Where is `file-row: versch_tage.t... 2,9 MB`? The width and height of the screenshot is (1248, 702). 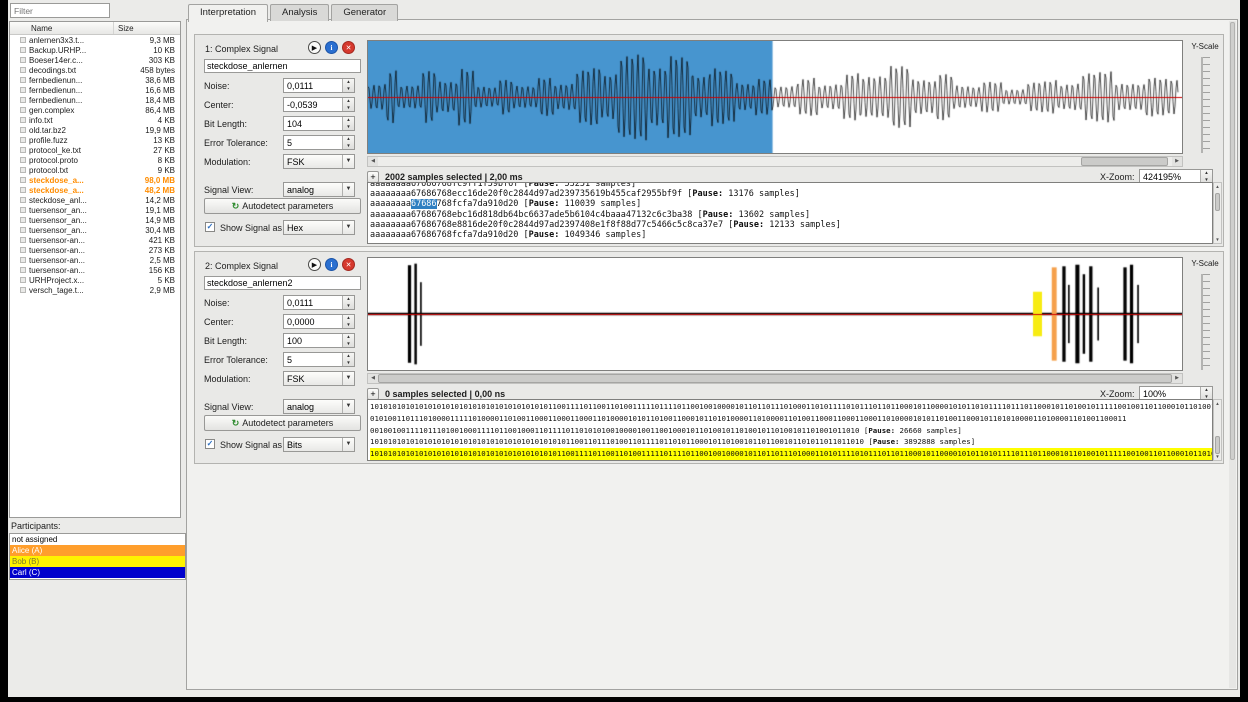
file-row: versch_tage.t... 2,9 MB is located at coordinates (95, 290).